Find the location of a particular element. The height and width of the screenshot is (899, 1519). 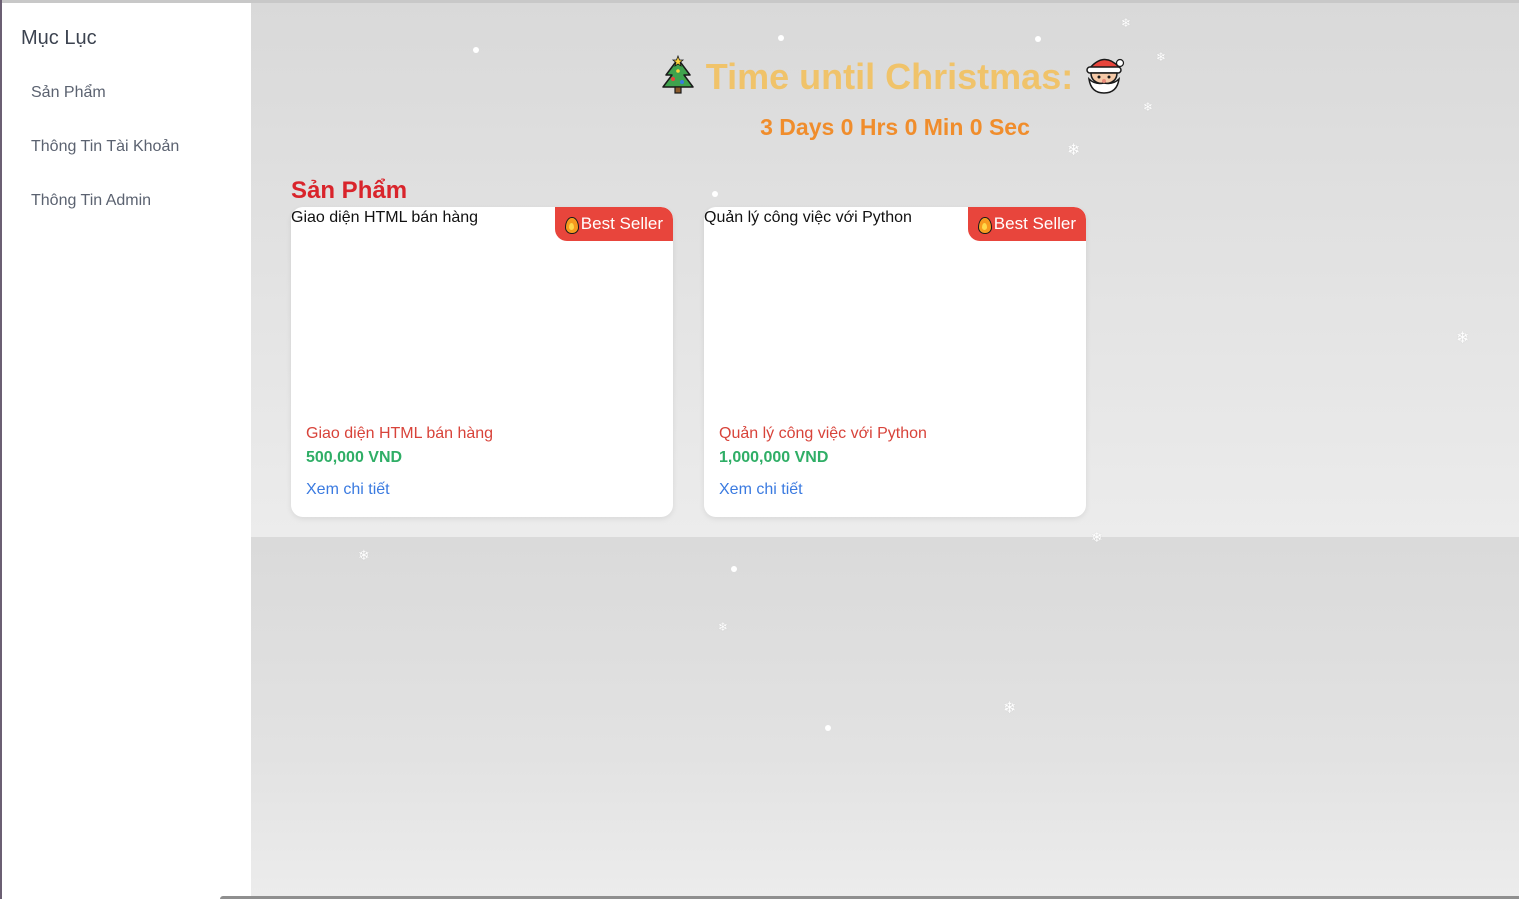

sidebar-item-account-info: Thông Tin Tài Khoản is located at coordinates (105, 147).